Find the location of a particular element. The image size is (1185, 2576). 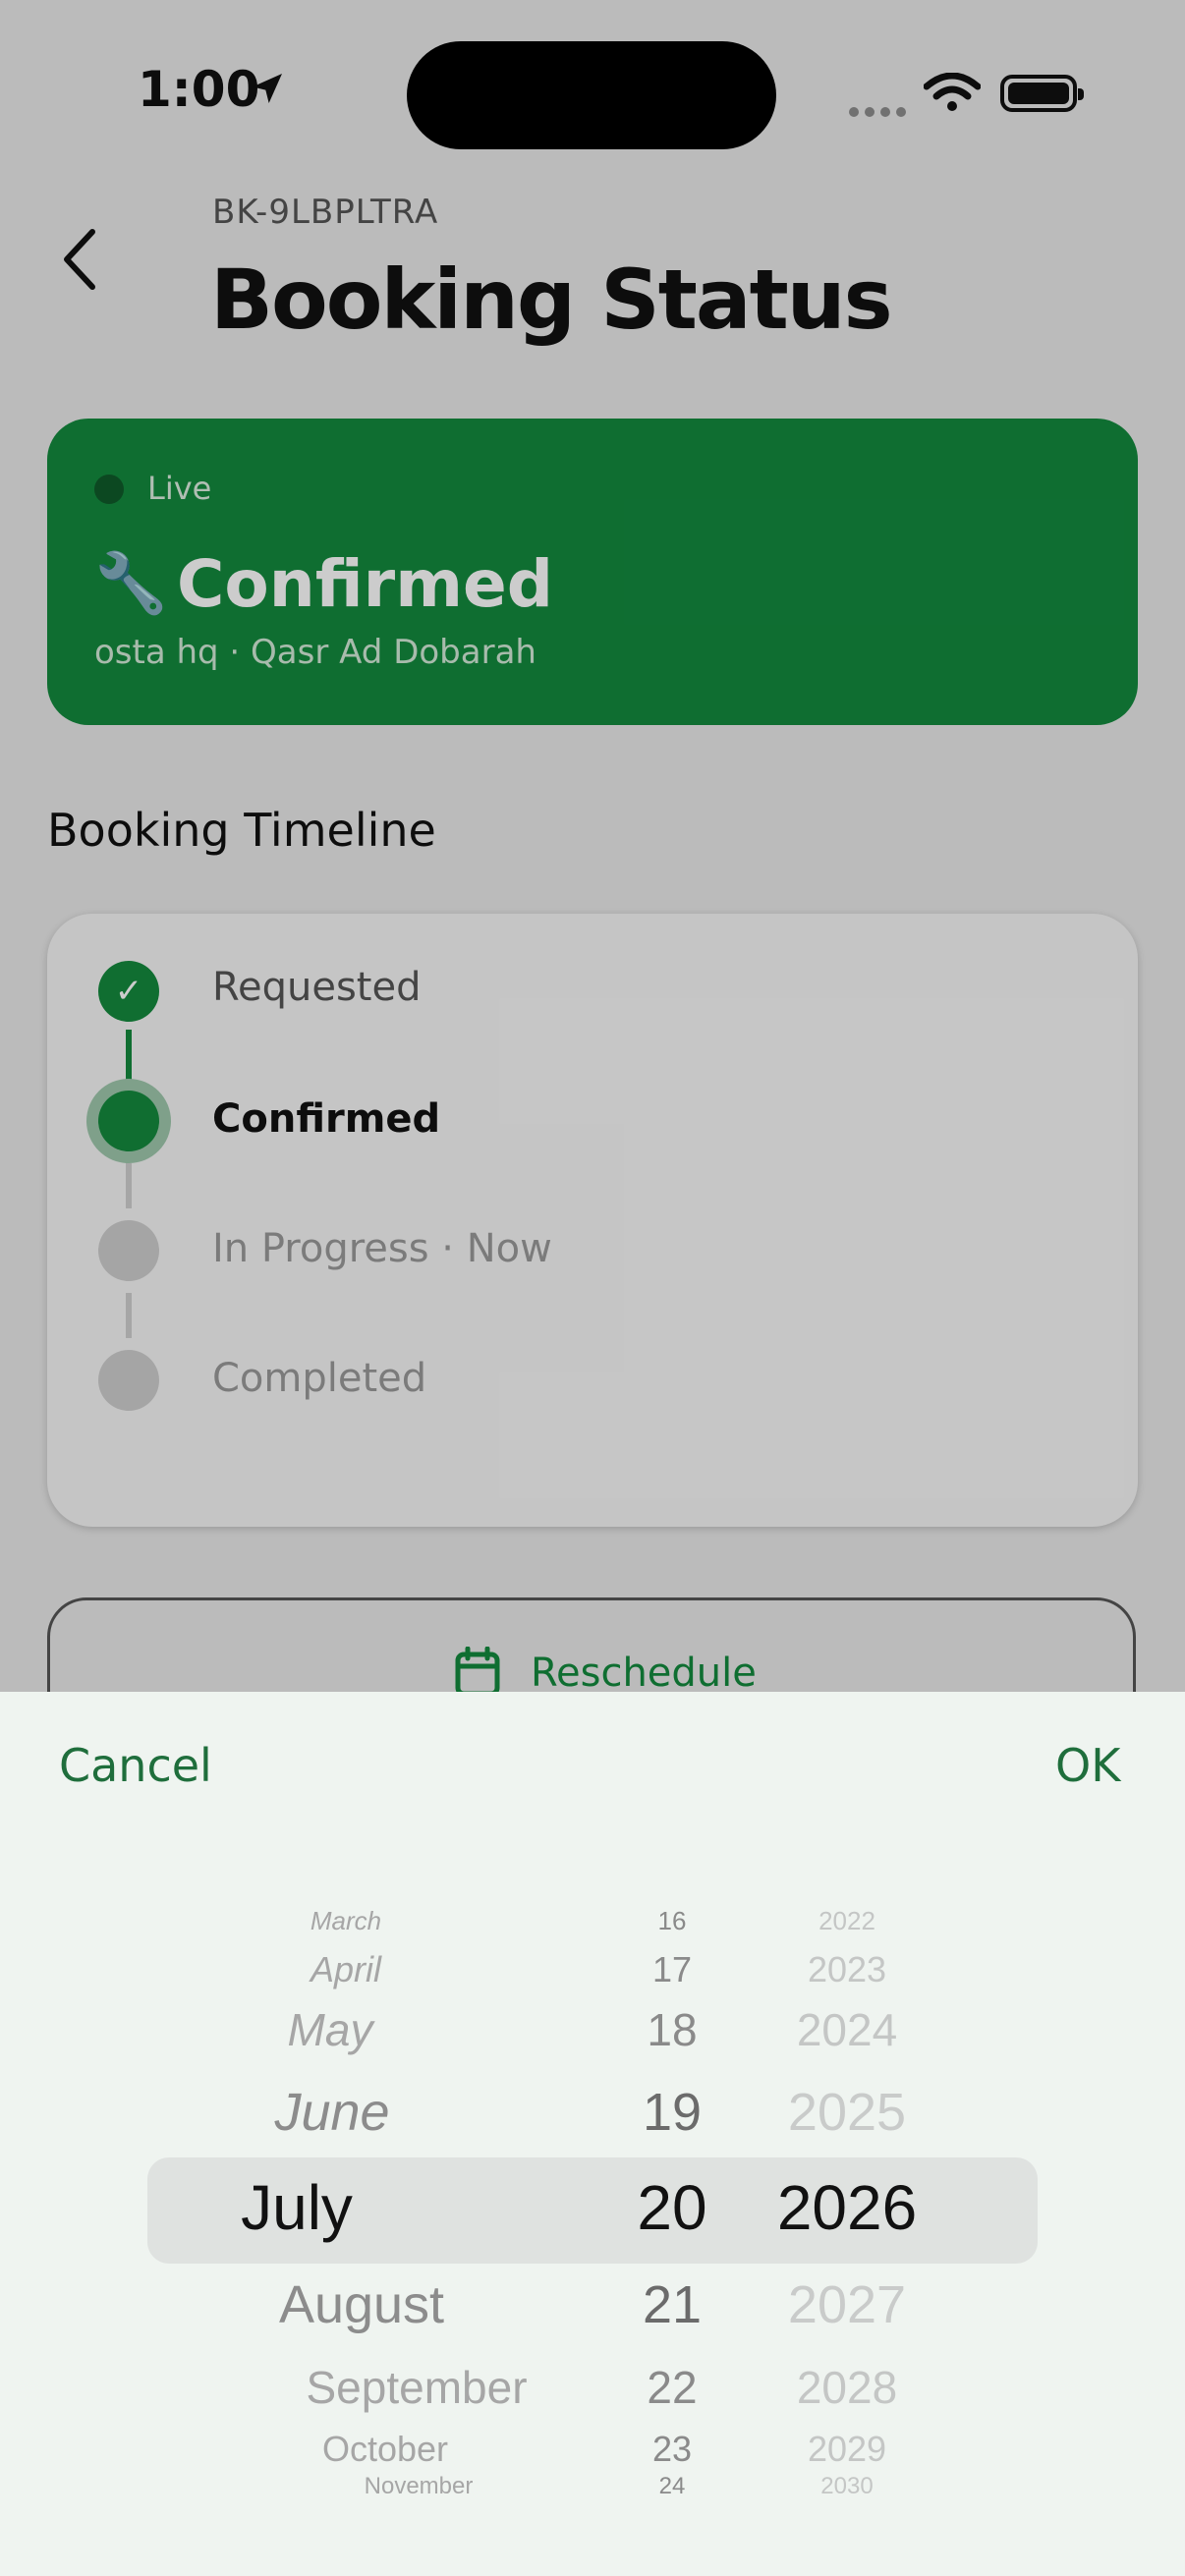

picker-month-option: August is located at coordinates (362, 2304).